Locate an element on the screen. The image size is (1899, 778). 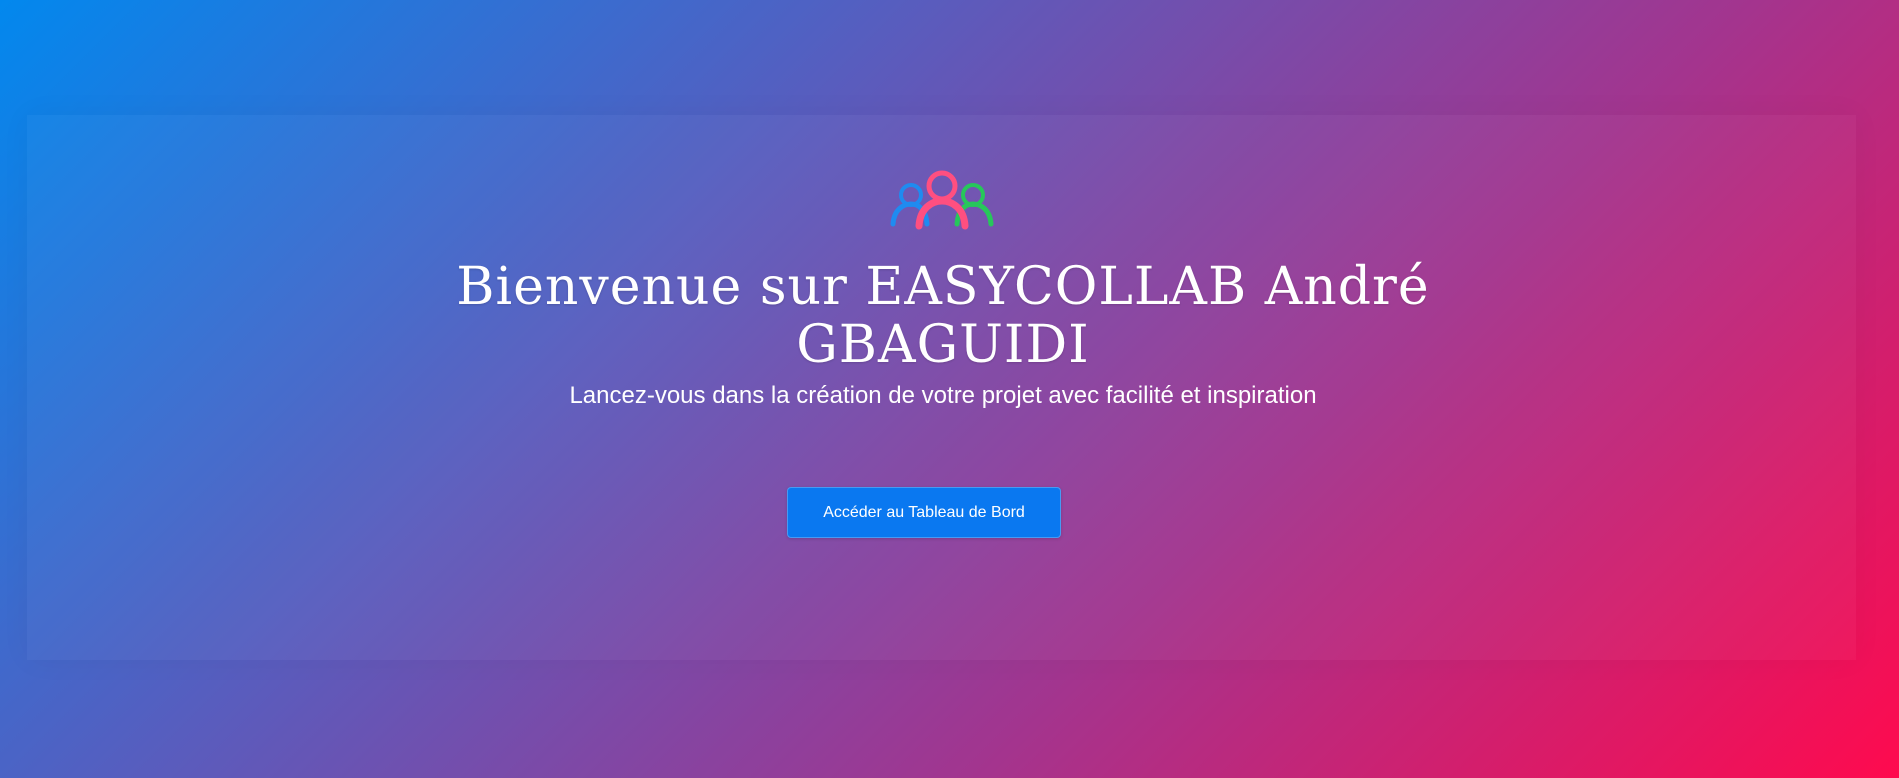
dashboard-button: Accéder au Tableau de Bord is located at coordinates (924, 512).